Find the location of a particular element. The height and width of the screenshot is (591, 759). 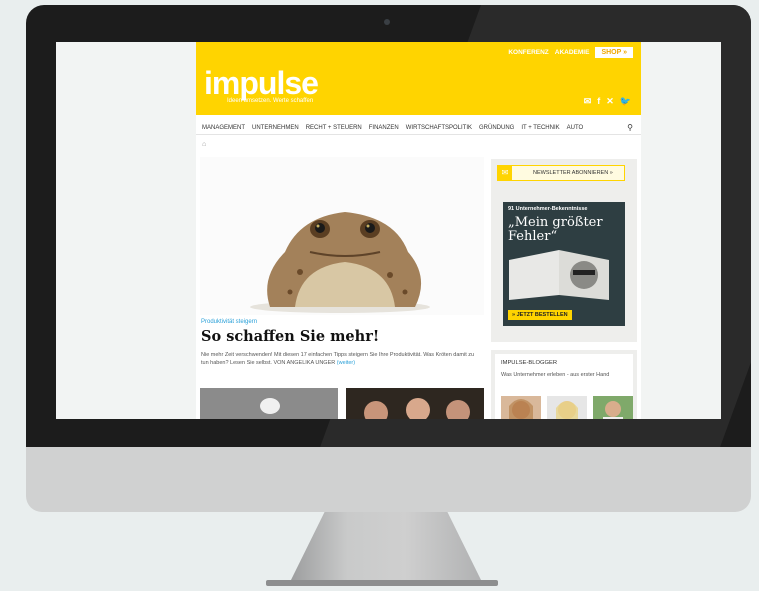

article-headline: So schaffen Sie mehr! is located at coordinates (290, 336).